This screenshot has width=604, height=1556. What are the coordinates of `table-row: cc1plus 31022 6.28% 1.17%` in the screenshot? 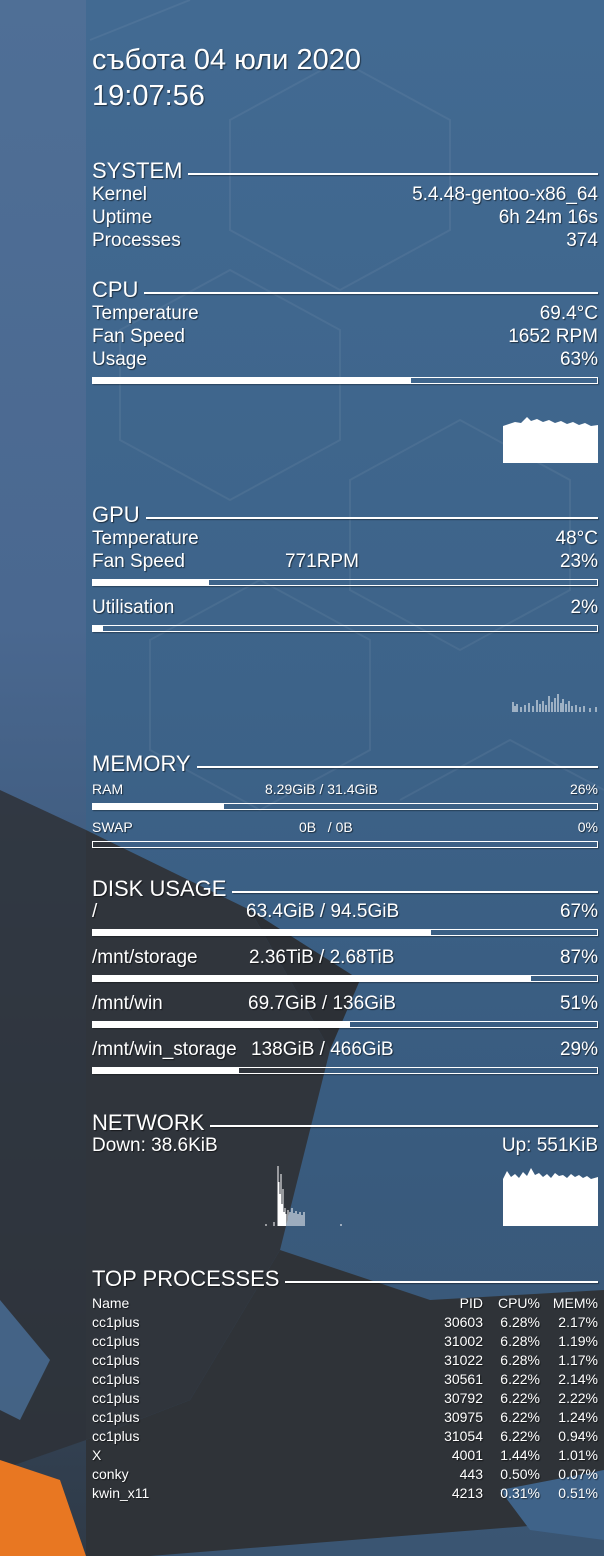 It's located at (345, 1360).